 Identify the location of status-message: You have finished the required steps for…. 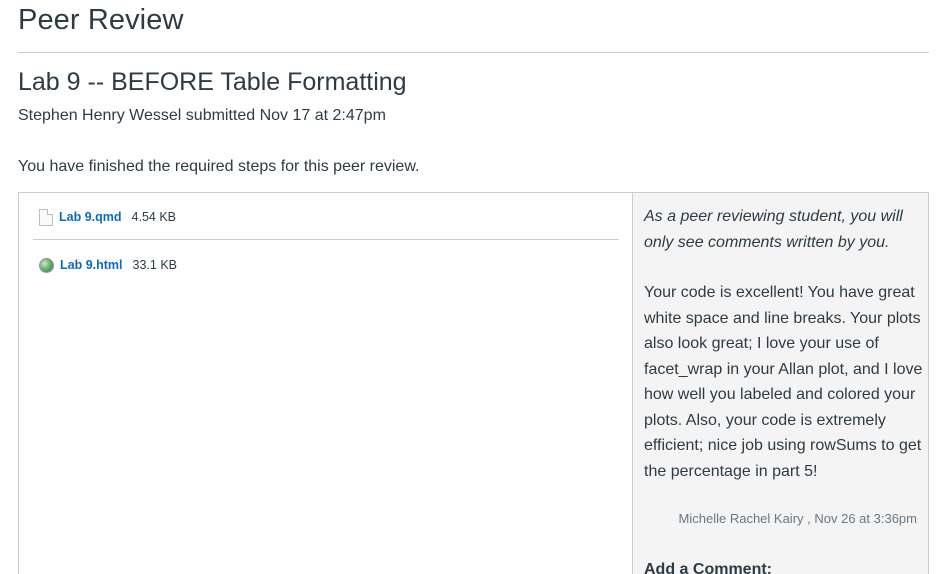
(219, 166).